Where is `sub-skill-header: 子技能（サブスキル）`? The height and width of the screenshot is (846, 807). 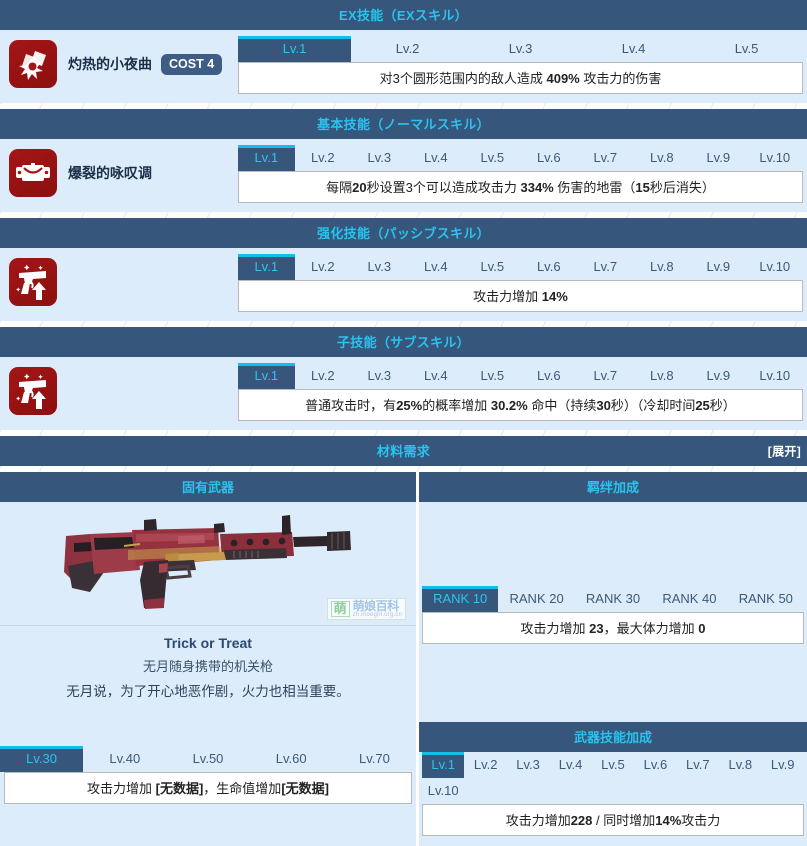
sub-skill-header: 子技能（サブスキル） is located at coordinates (403, 342).